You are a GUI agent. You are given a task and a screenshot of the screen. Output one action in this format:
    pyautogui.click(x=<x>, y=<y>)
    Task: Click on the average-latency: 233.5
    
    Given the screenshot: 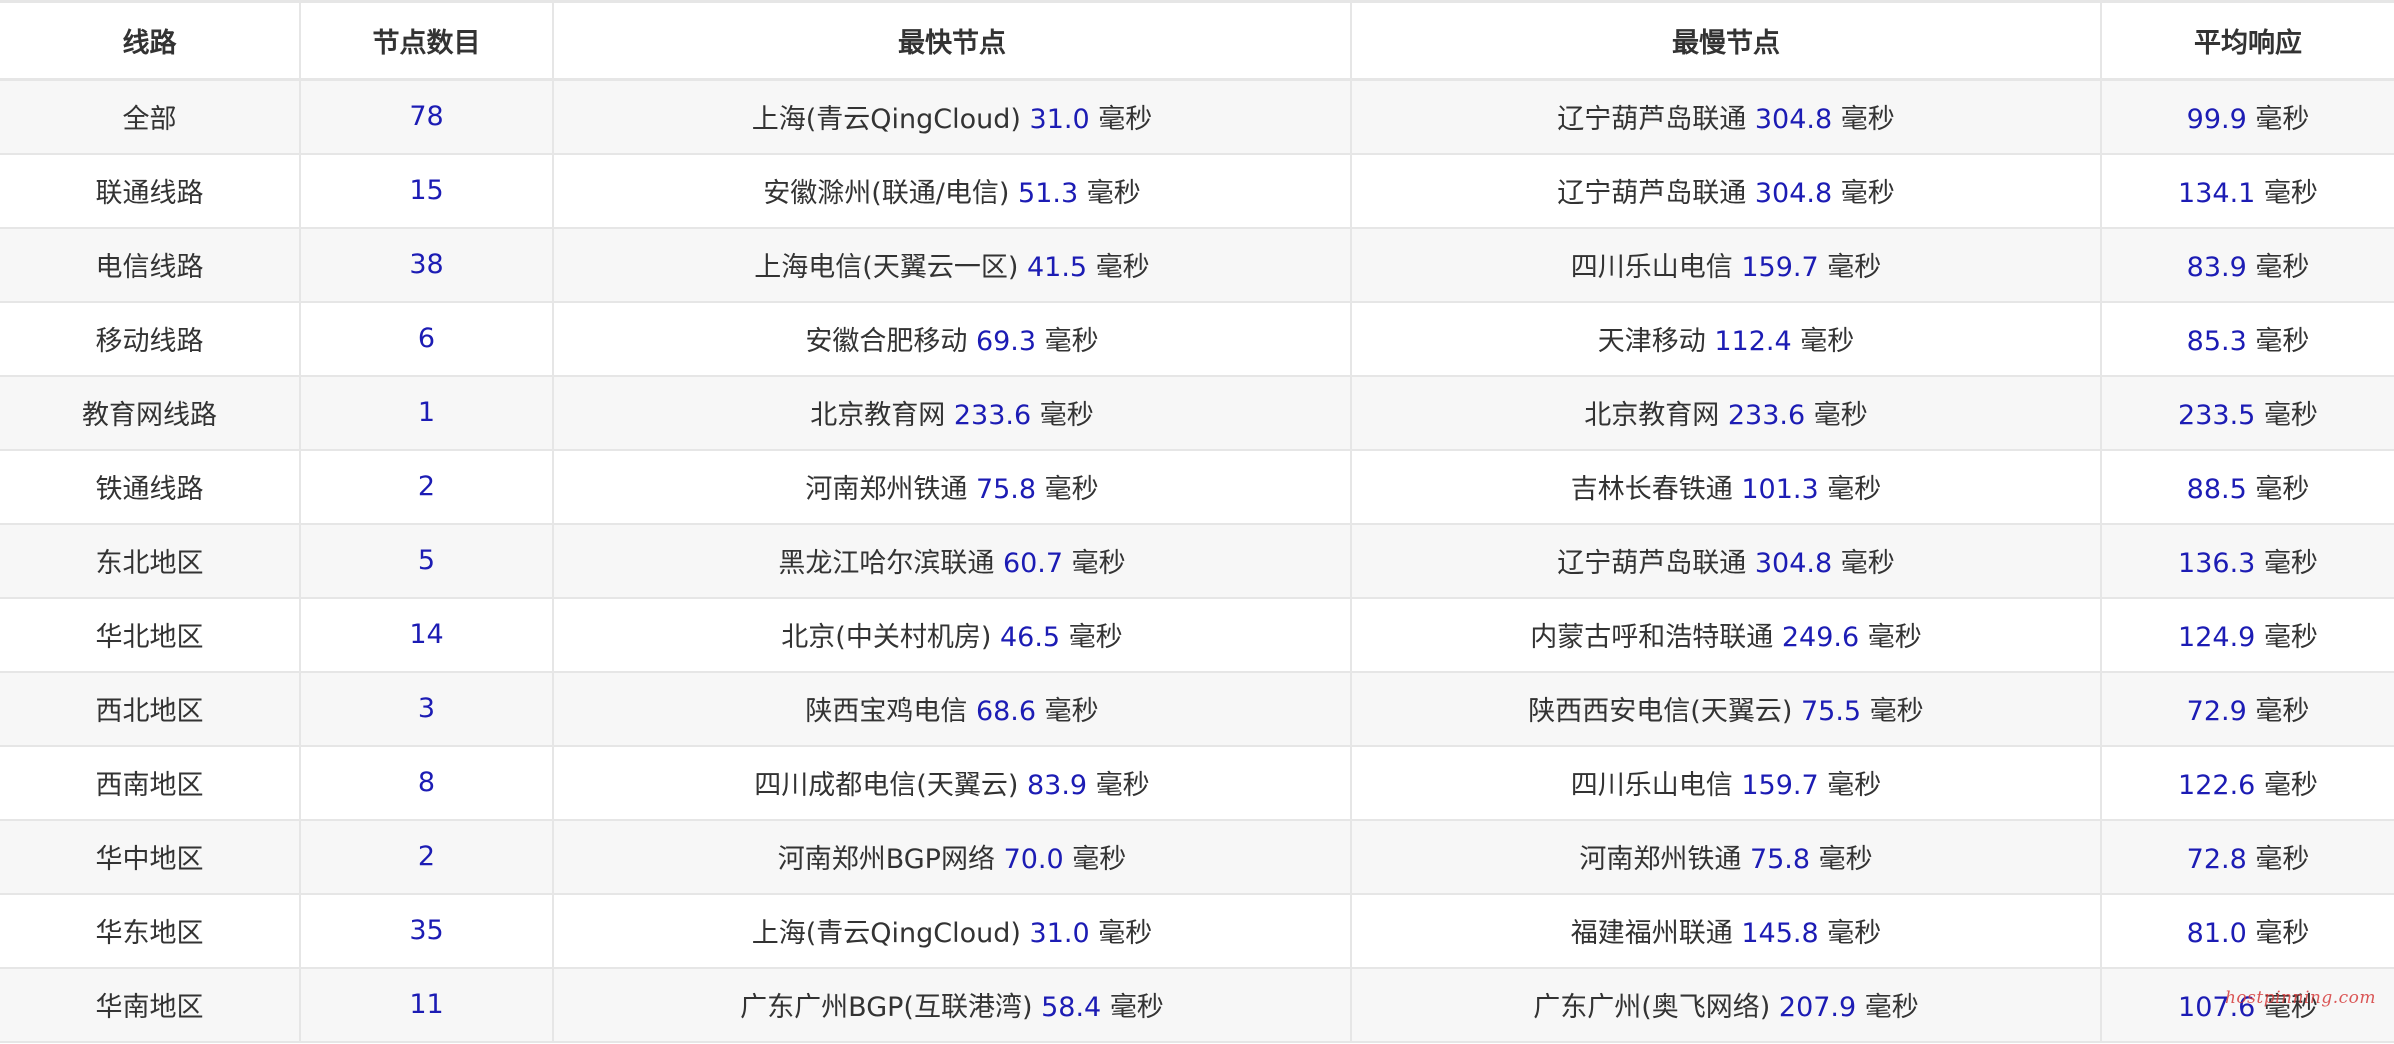 What is the action you would take?
    pyautogui.click(x=2217, y=415)
    